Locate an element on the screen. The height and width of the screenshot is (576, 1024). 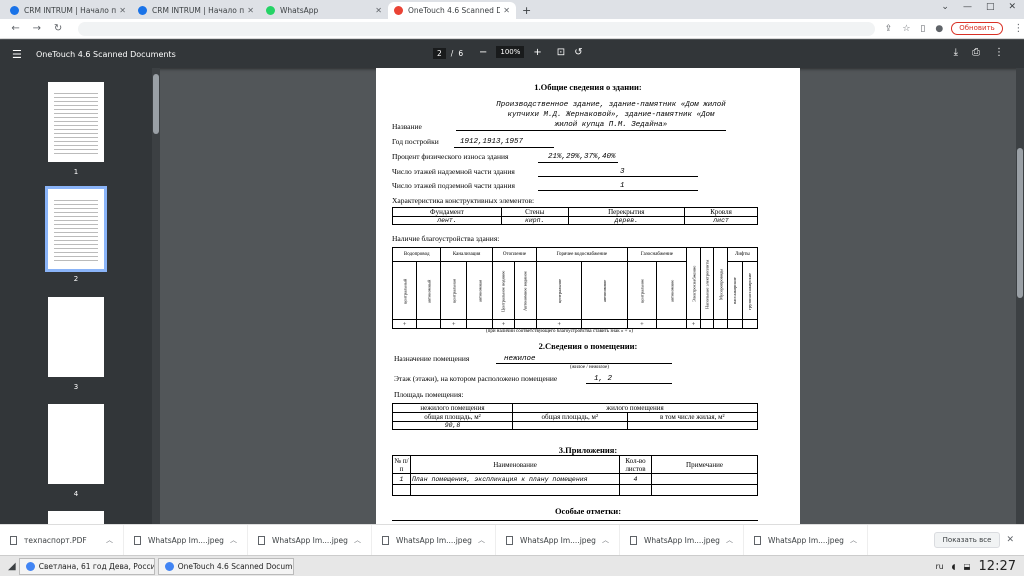
floors-above-value: 3 is located at coordinates (622, 172).